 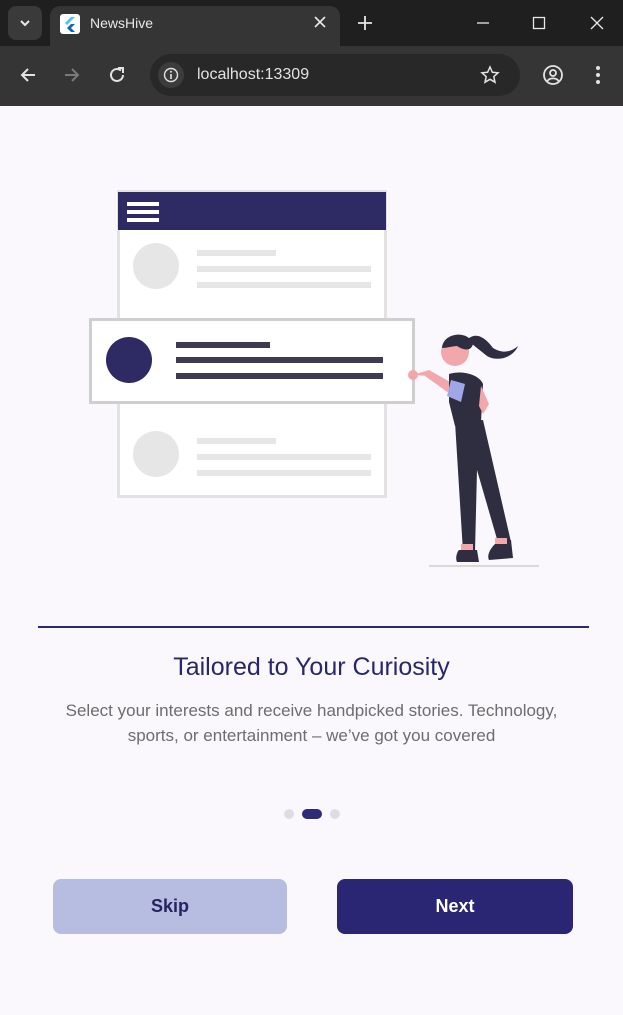 I want to click on maximize-icon, so click(x=539, y=23).